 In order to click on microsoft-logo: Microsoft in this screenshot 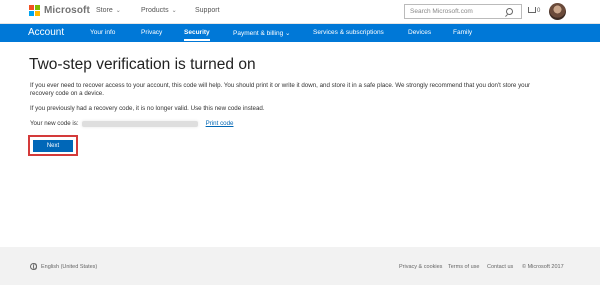, I will do `click(59, 10)`.